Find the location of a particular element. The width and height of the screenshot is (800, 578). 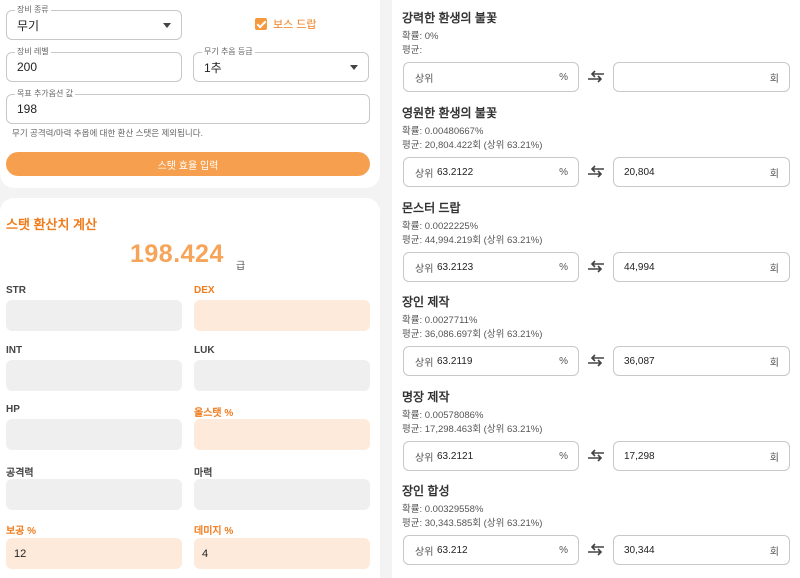

target-option-input: 목표 추가옵션 값 198 is located at coordinates (188, 106).